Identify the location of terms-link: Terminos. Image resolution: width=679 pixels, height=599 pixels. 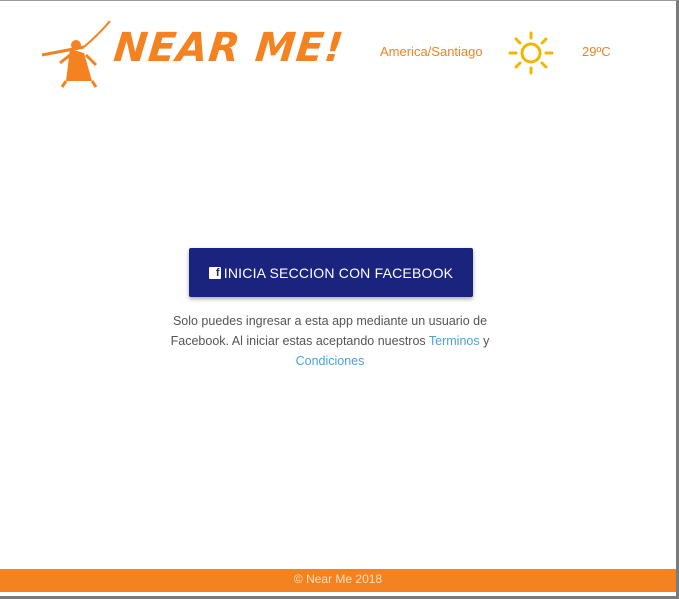
(454, 341).